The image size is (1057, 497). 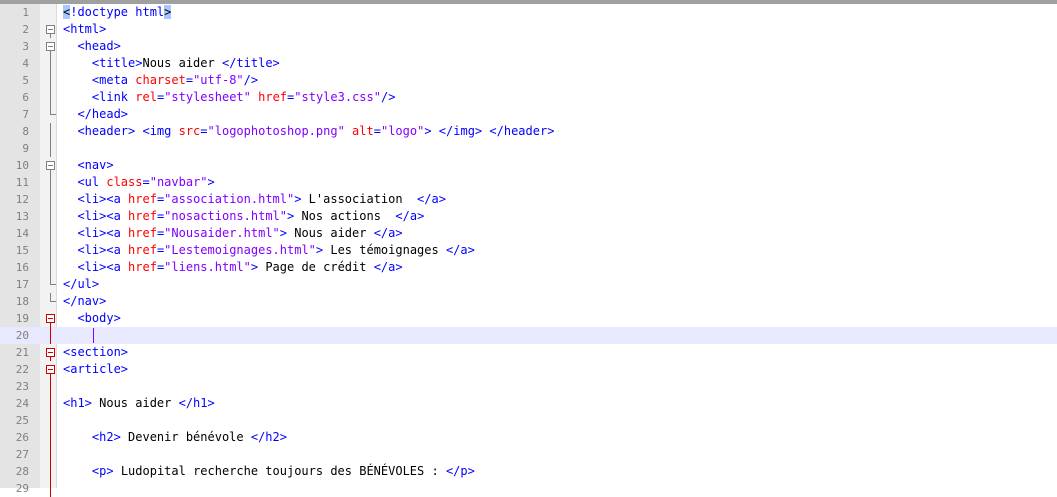 I want to click on code-text: <nav>, so click(x=88, y=165).